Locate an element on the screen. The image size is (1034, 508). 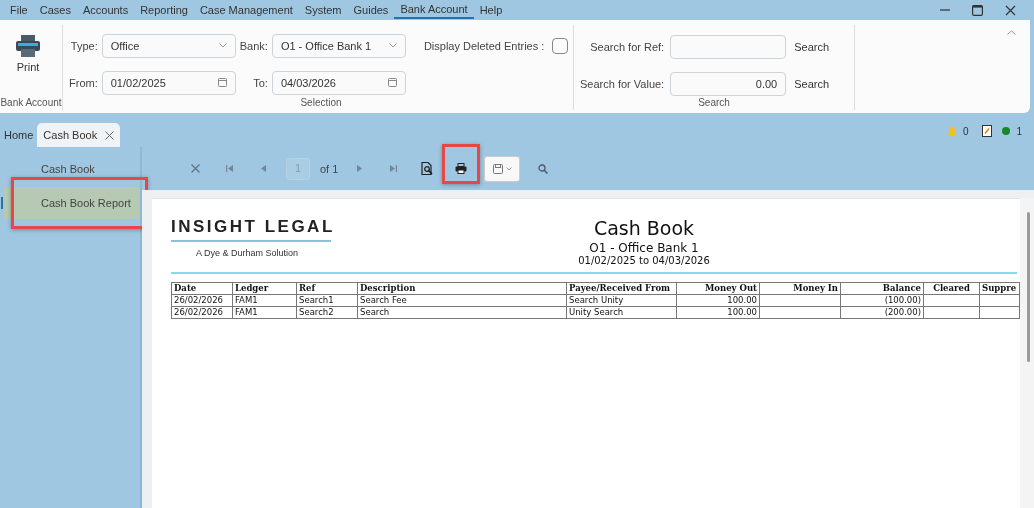
column-header: Balance is located at coordinates (882, 288).